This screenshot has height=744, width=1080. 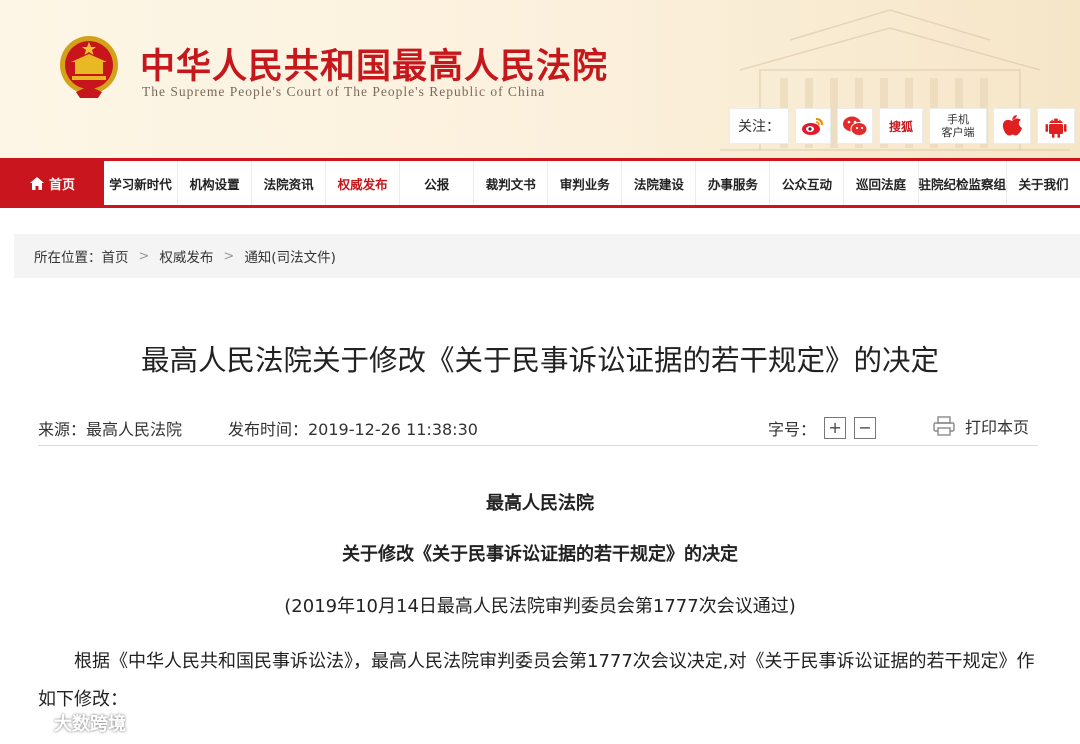 What do you see at coordinates (61, 185) in the screenshot?
I see `nav-home-label: 首页` at bounding box center [61, 185].